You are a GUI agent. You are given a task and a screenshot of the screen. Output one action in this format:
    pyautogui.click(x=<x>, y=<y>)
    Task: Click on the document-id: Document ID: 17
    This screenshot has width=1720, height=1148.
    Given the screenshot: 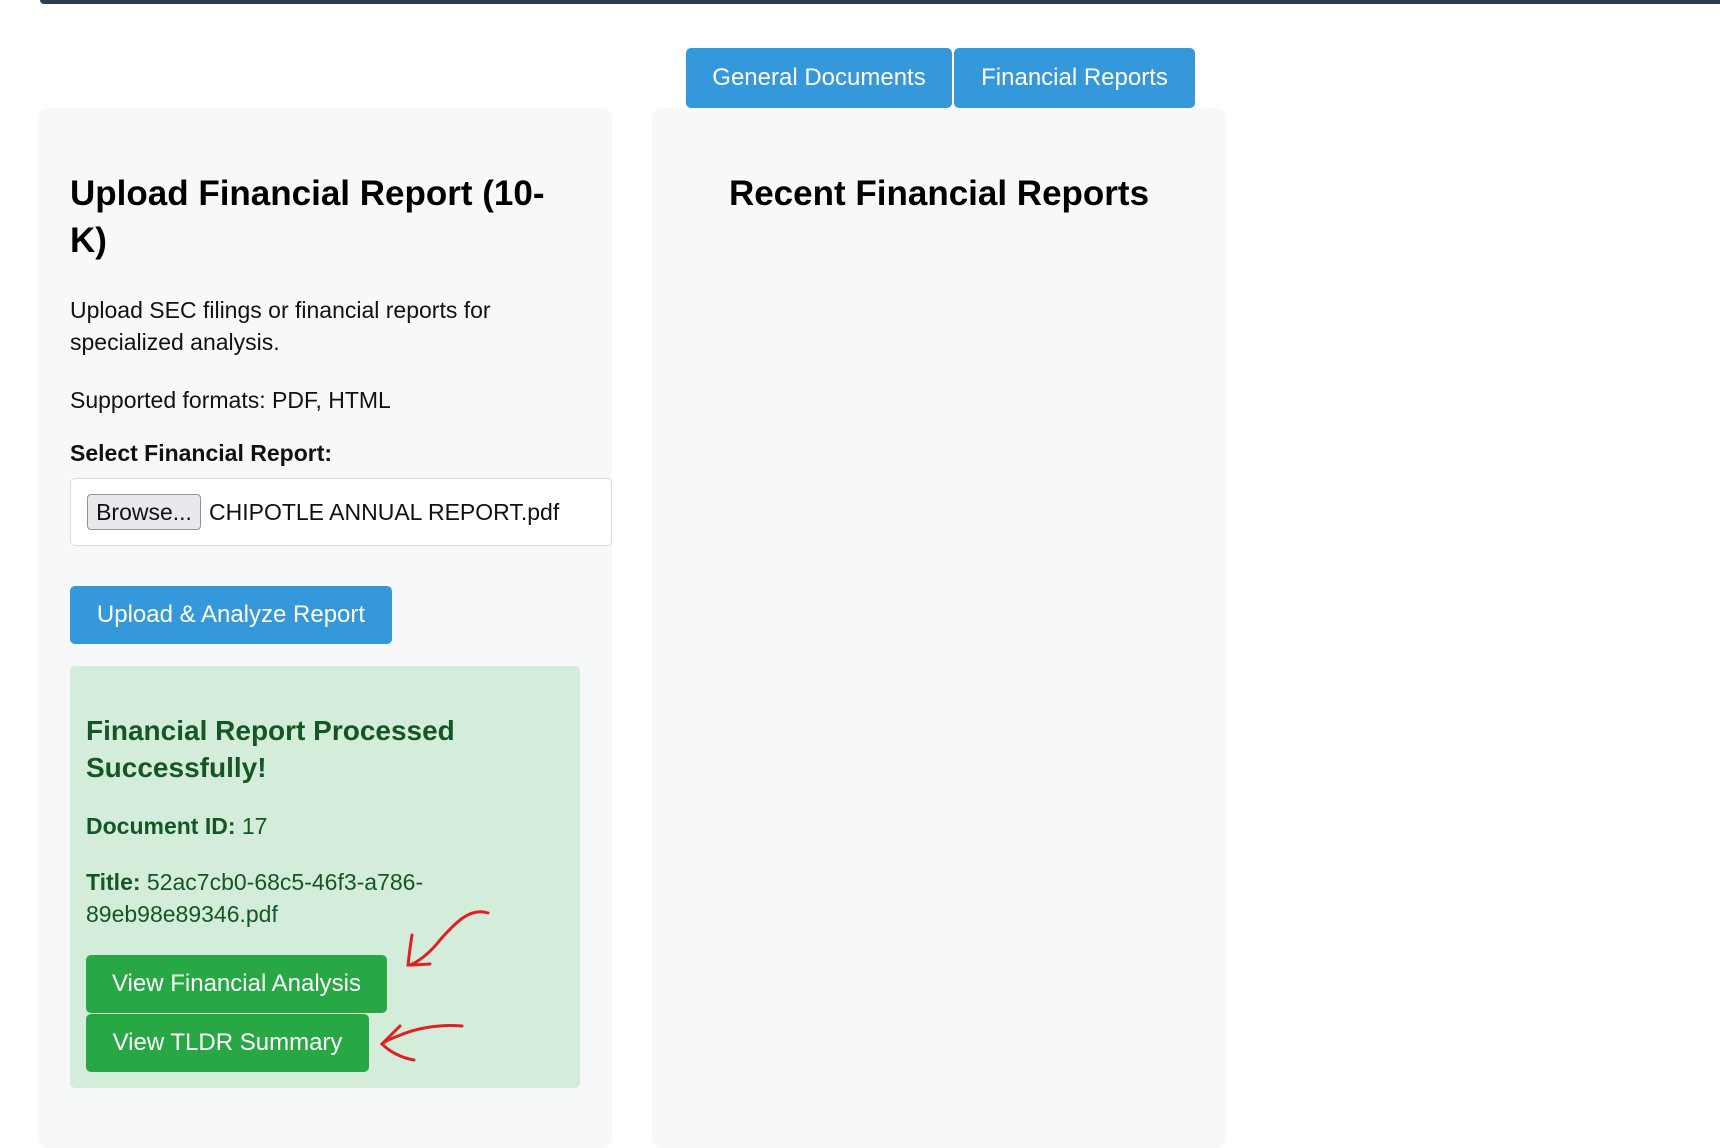 What is the action you would take?
    pyautogui.click(x=321, y=826)
    